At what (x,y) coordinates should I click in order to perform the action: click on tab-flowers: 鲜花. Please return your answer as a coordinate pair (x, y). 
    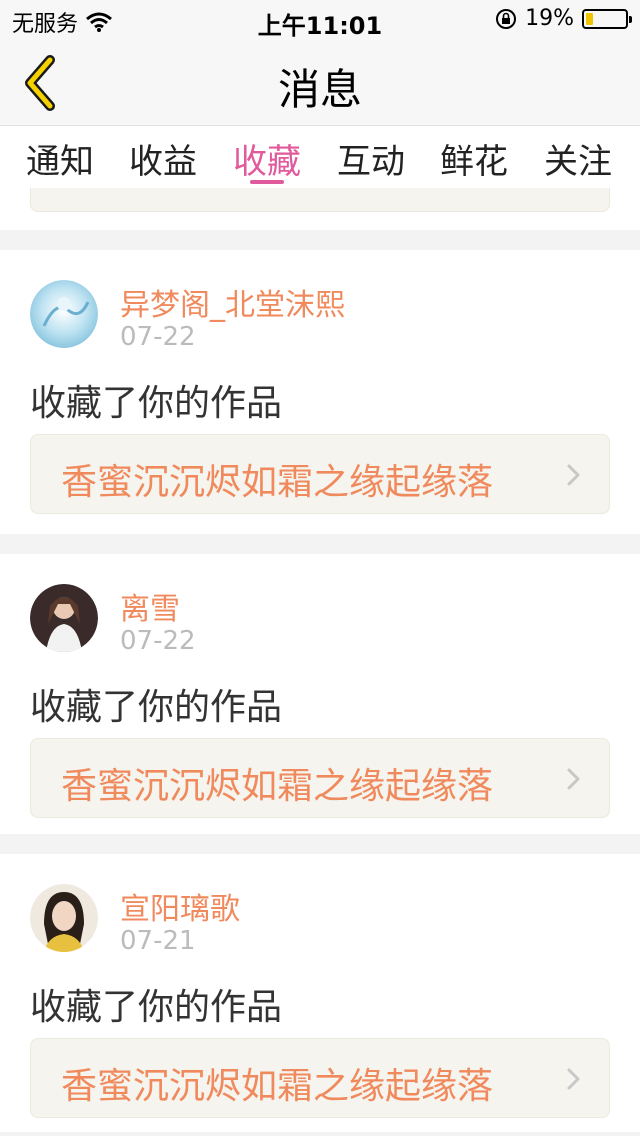
    Looking at the image, I should click on (474, 158).